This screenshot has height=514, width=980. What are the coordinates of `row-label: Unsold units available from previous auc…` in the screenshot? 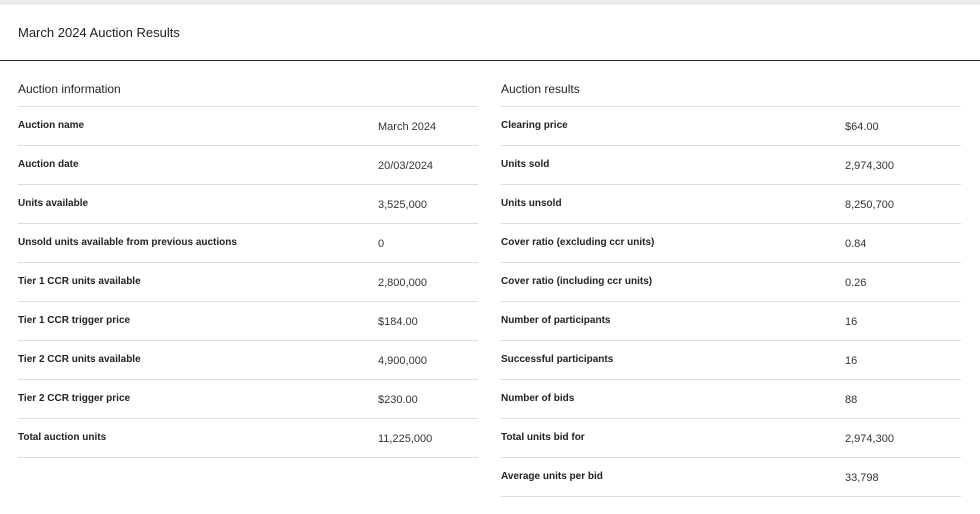 It's located at (127, 242).